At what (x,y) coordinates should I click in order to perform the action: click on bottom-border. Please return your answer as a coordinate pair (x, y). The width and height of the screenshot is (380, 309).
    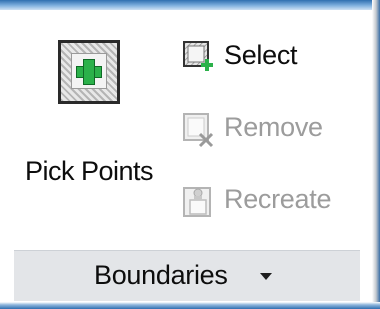
    Looking at the image, I should click on (190, 305).